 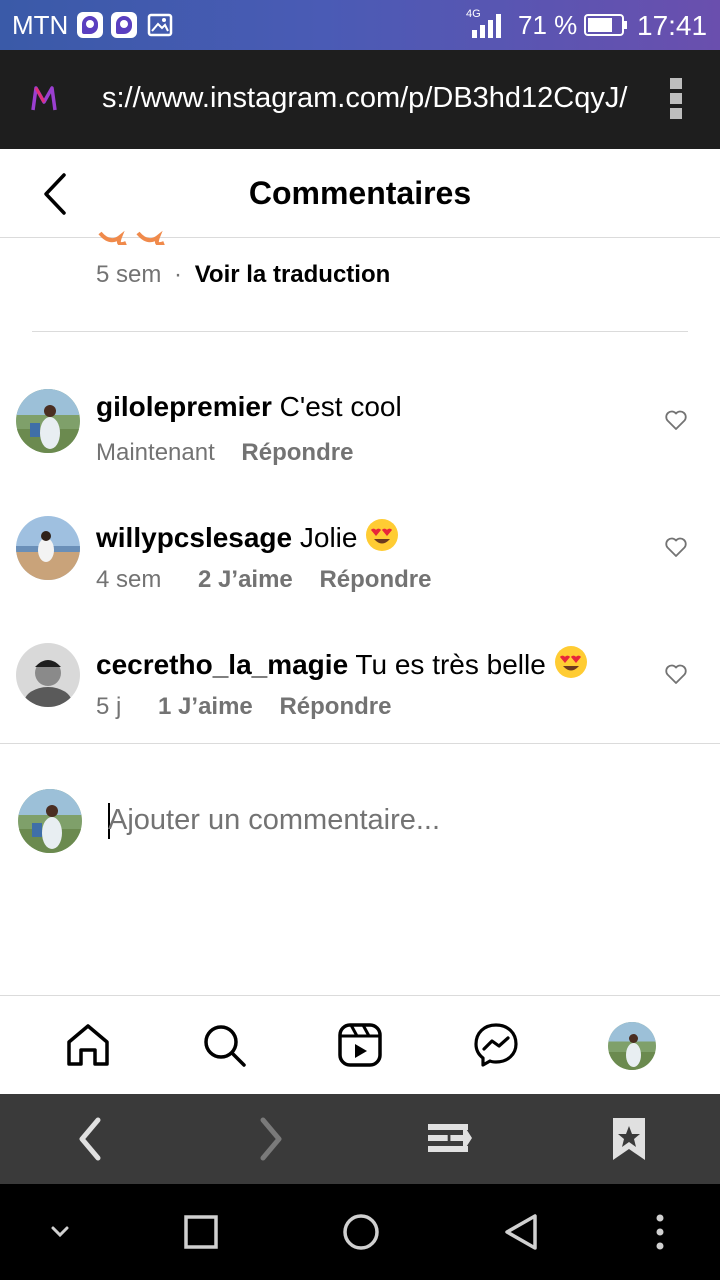 What do you see at coordinates (496, 1045) in the screenshot?
I see `messenger-icon` at bounding box center [496, 1045].